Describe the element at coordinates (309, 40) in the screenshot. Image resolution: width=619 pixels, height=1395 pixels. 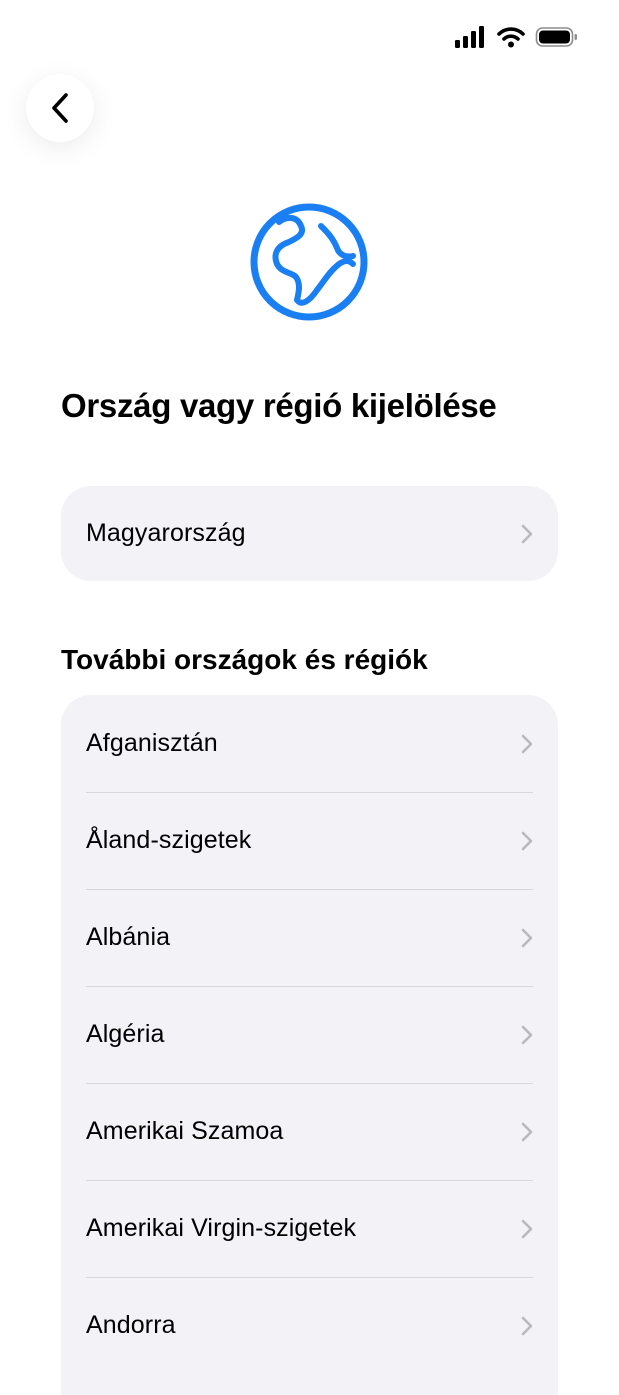
I see `status-bar` at that location.